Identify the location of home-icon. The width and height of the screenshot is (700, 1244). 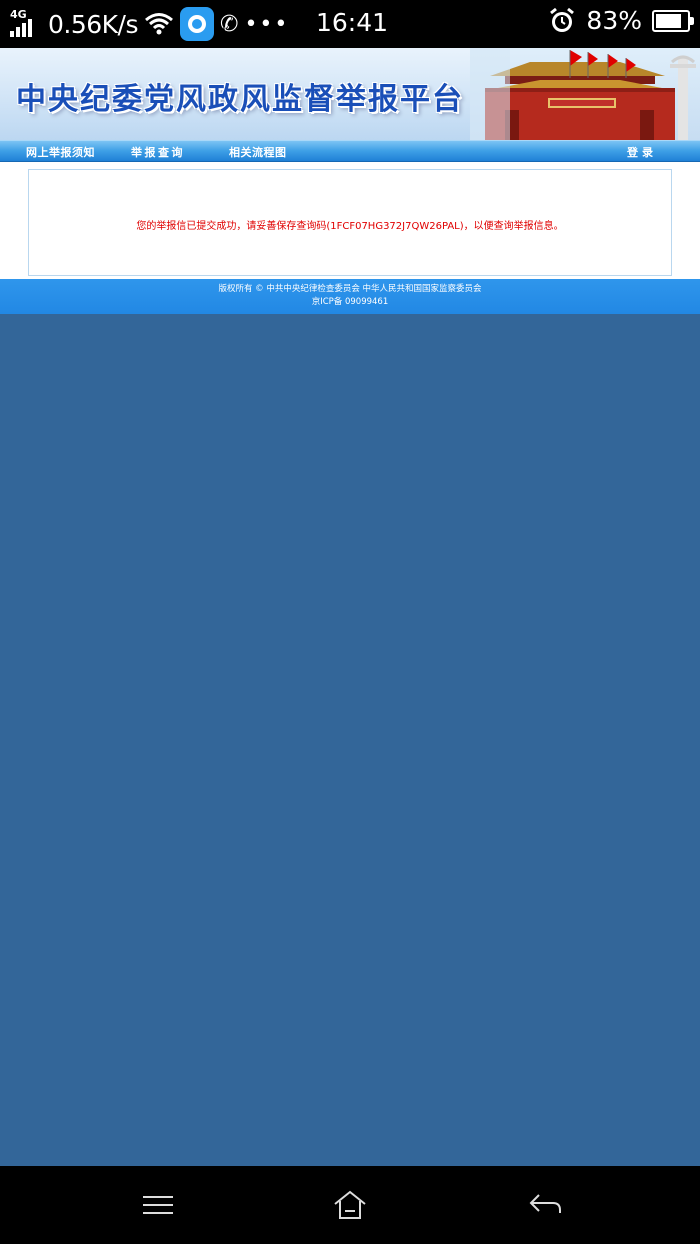
(350, 1204).